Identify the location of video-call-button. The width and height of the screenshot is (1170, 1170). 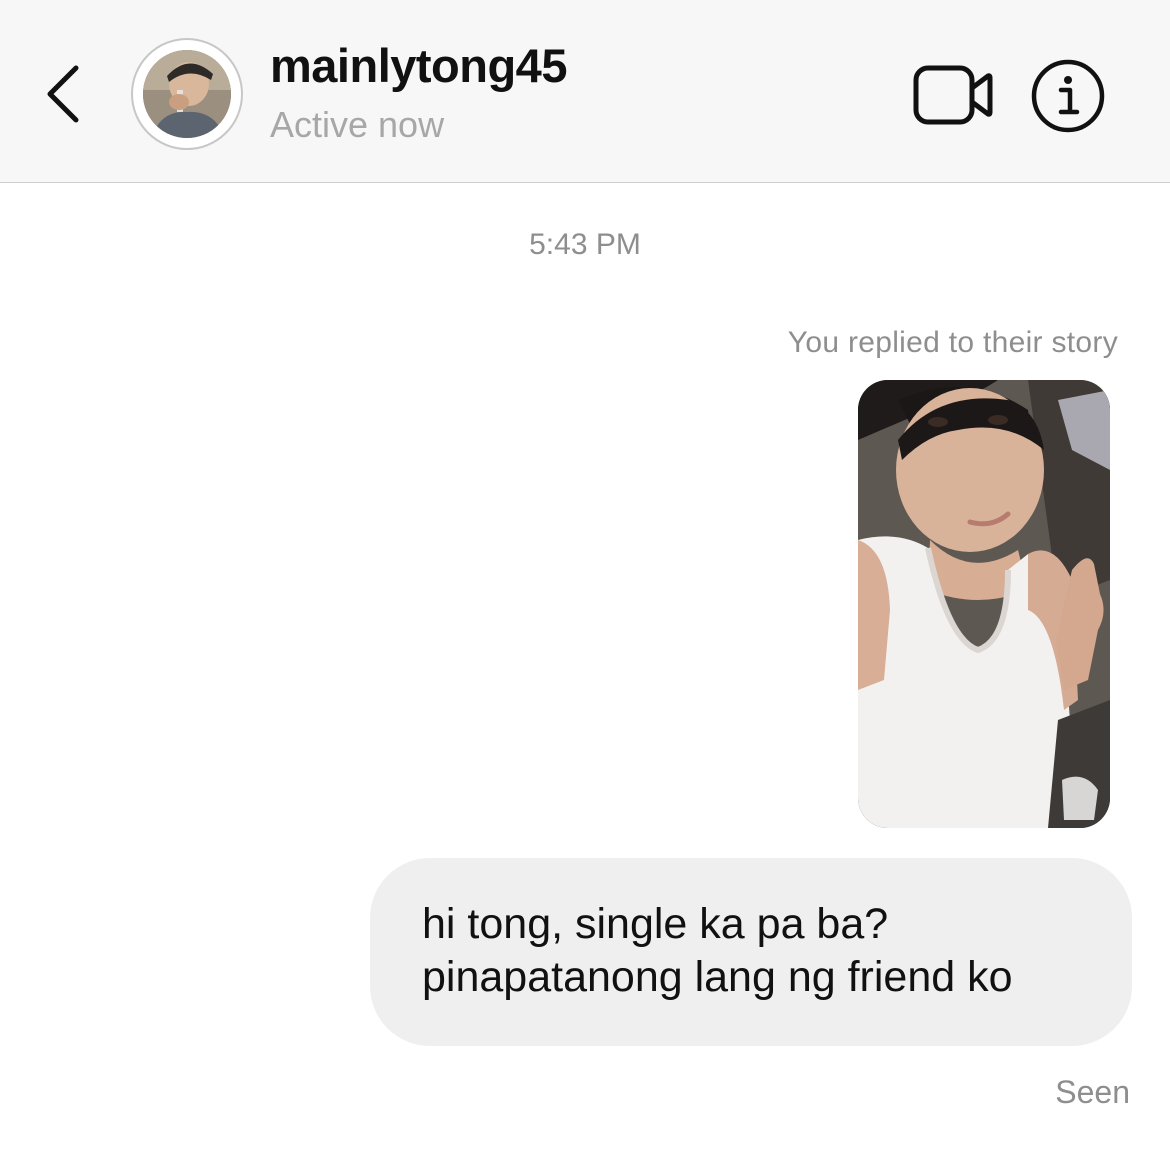
(953, 95).